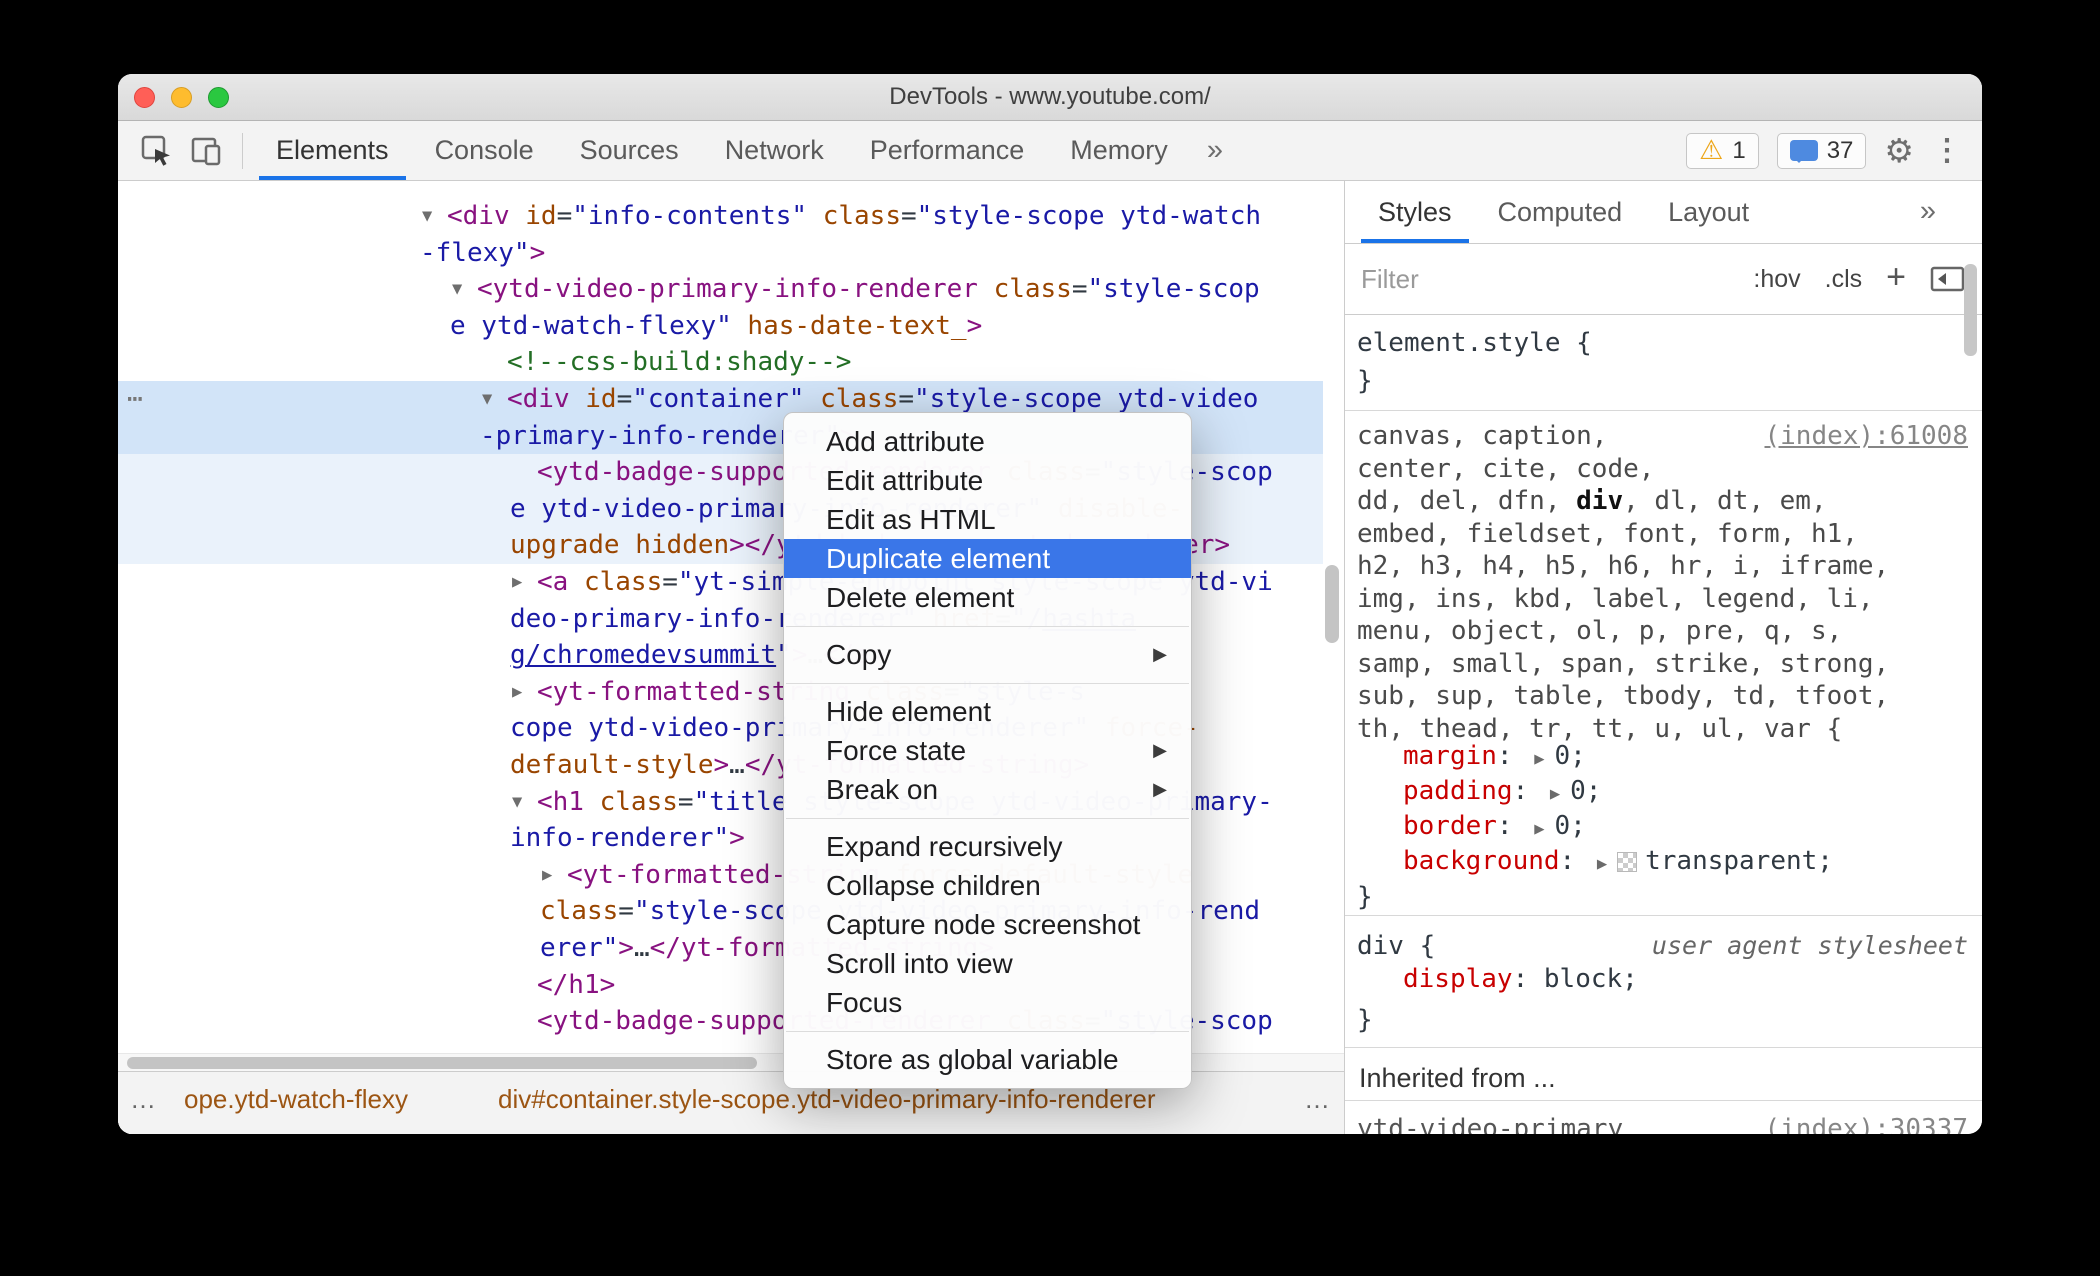 Image resolution: width=2100 pixels, height=1276 pixels. Describe the element at coordinates (720, 362) in the screenshot. I see `dom-line: <!--css-build:shady-->` at that location.